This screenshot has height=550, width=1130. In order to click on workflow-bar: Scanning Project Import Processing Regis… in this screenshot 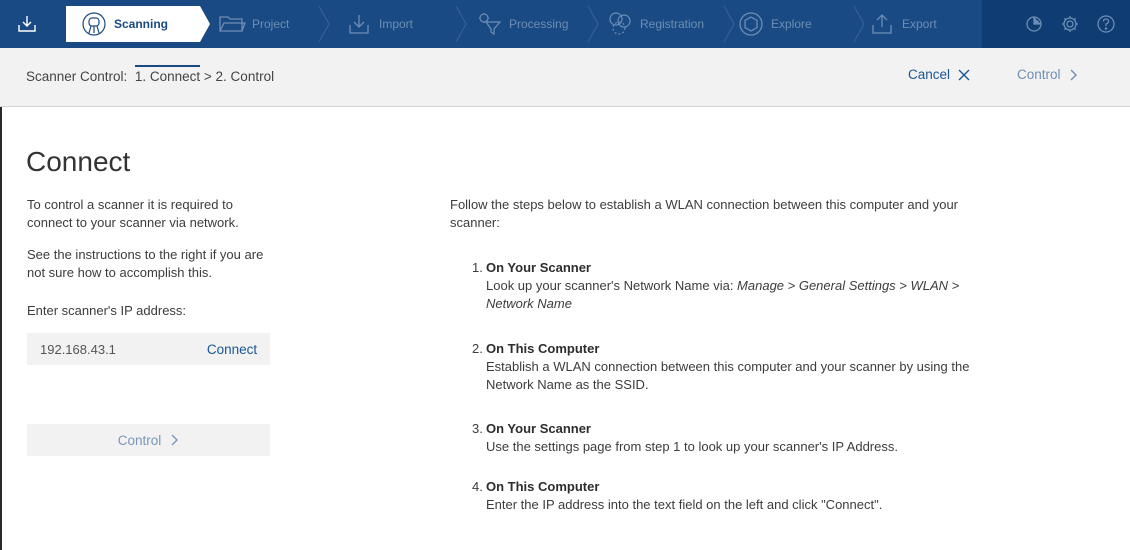, I will do `click(565, 24)`.